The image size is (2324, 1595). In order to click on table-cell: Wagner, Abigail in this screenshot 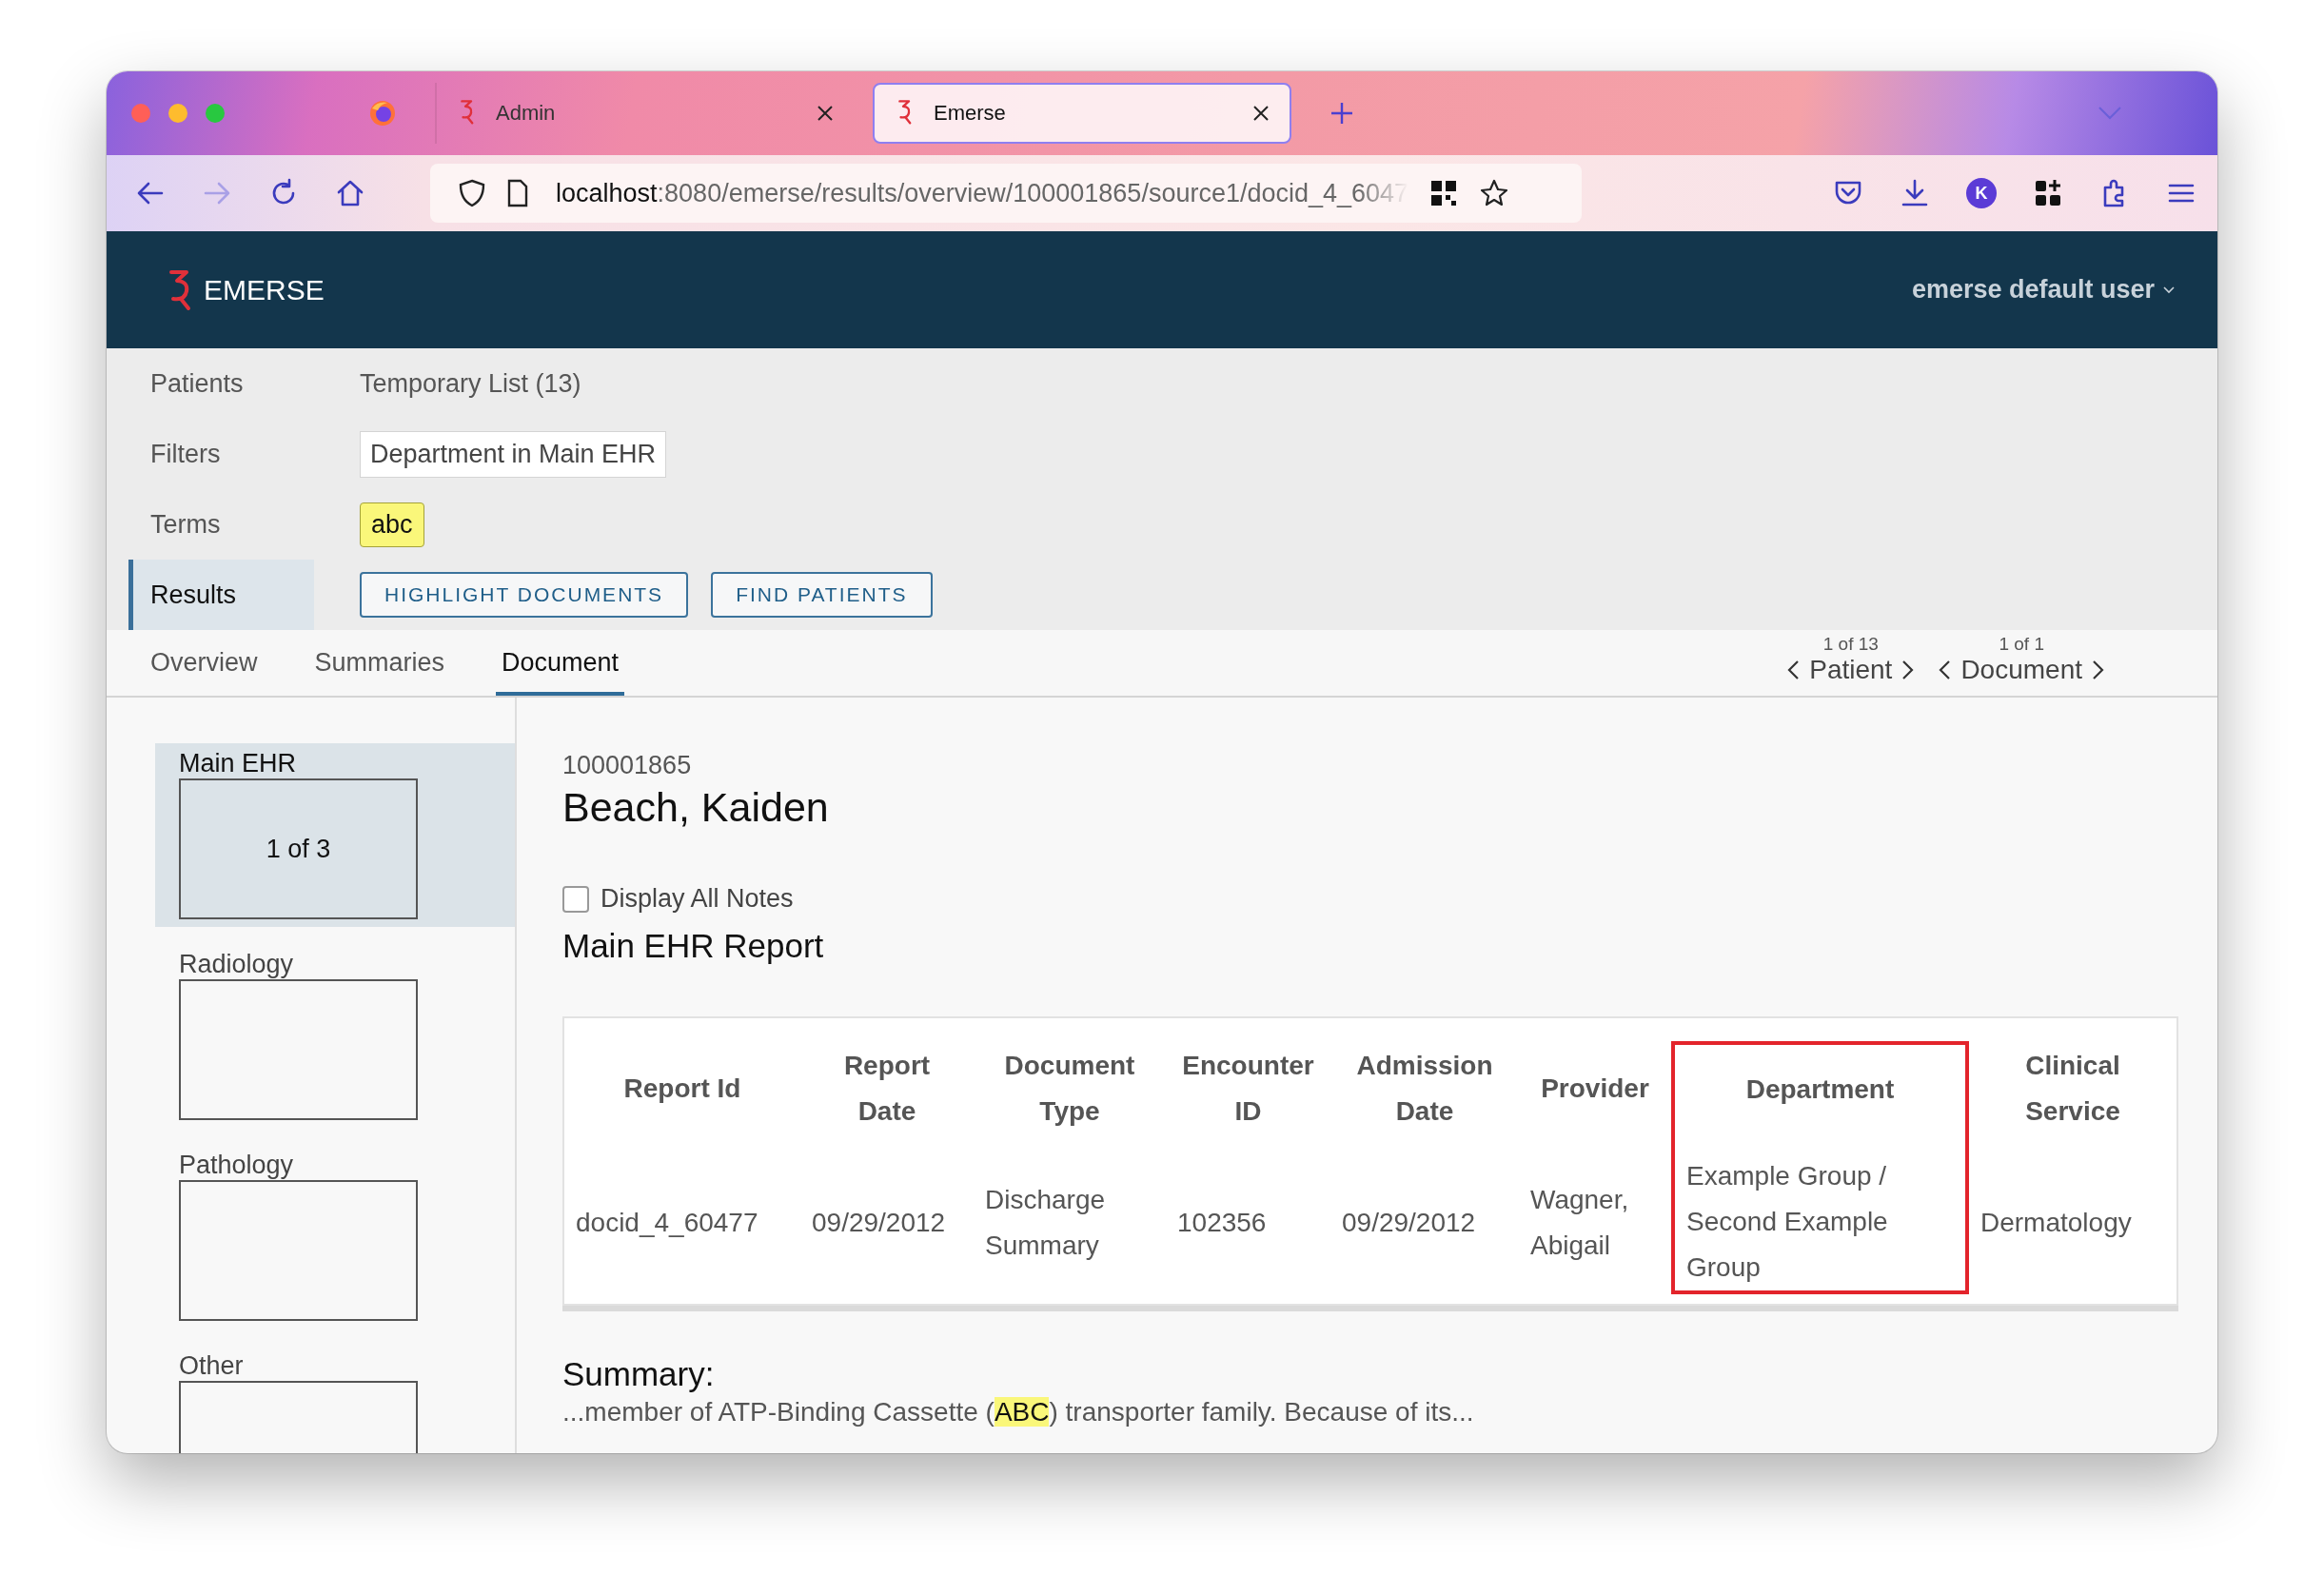, I will do `click(1596, 1222)`.